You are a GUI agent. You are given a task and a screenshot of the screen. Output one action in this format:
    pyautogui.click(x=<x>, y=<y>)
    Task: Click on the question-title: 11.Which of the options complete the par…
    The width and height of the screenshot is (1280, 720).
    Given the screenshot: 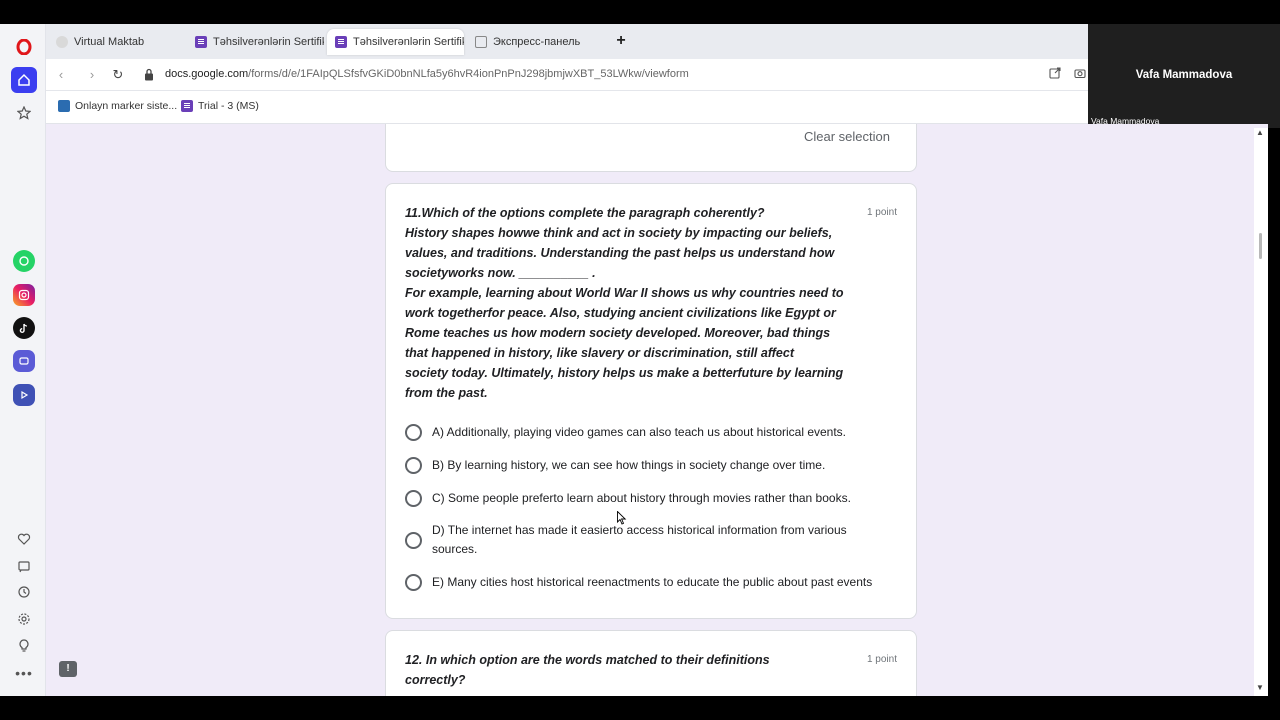 What is the action you would take?
    pyautogui.click(x=635, y=303)
    